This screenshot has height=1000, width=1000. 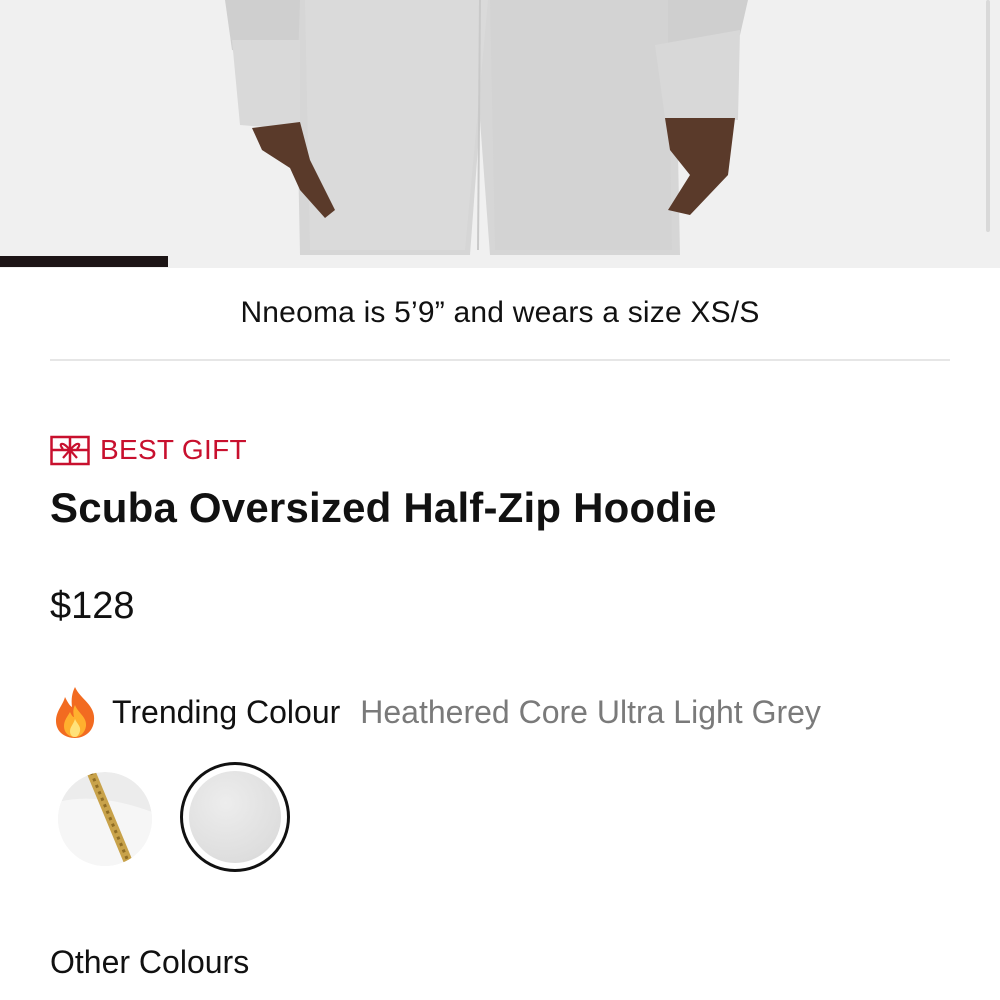 I want to click on zipper-swatch, so click(x=105, y=819).